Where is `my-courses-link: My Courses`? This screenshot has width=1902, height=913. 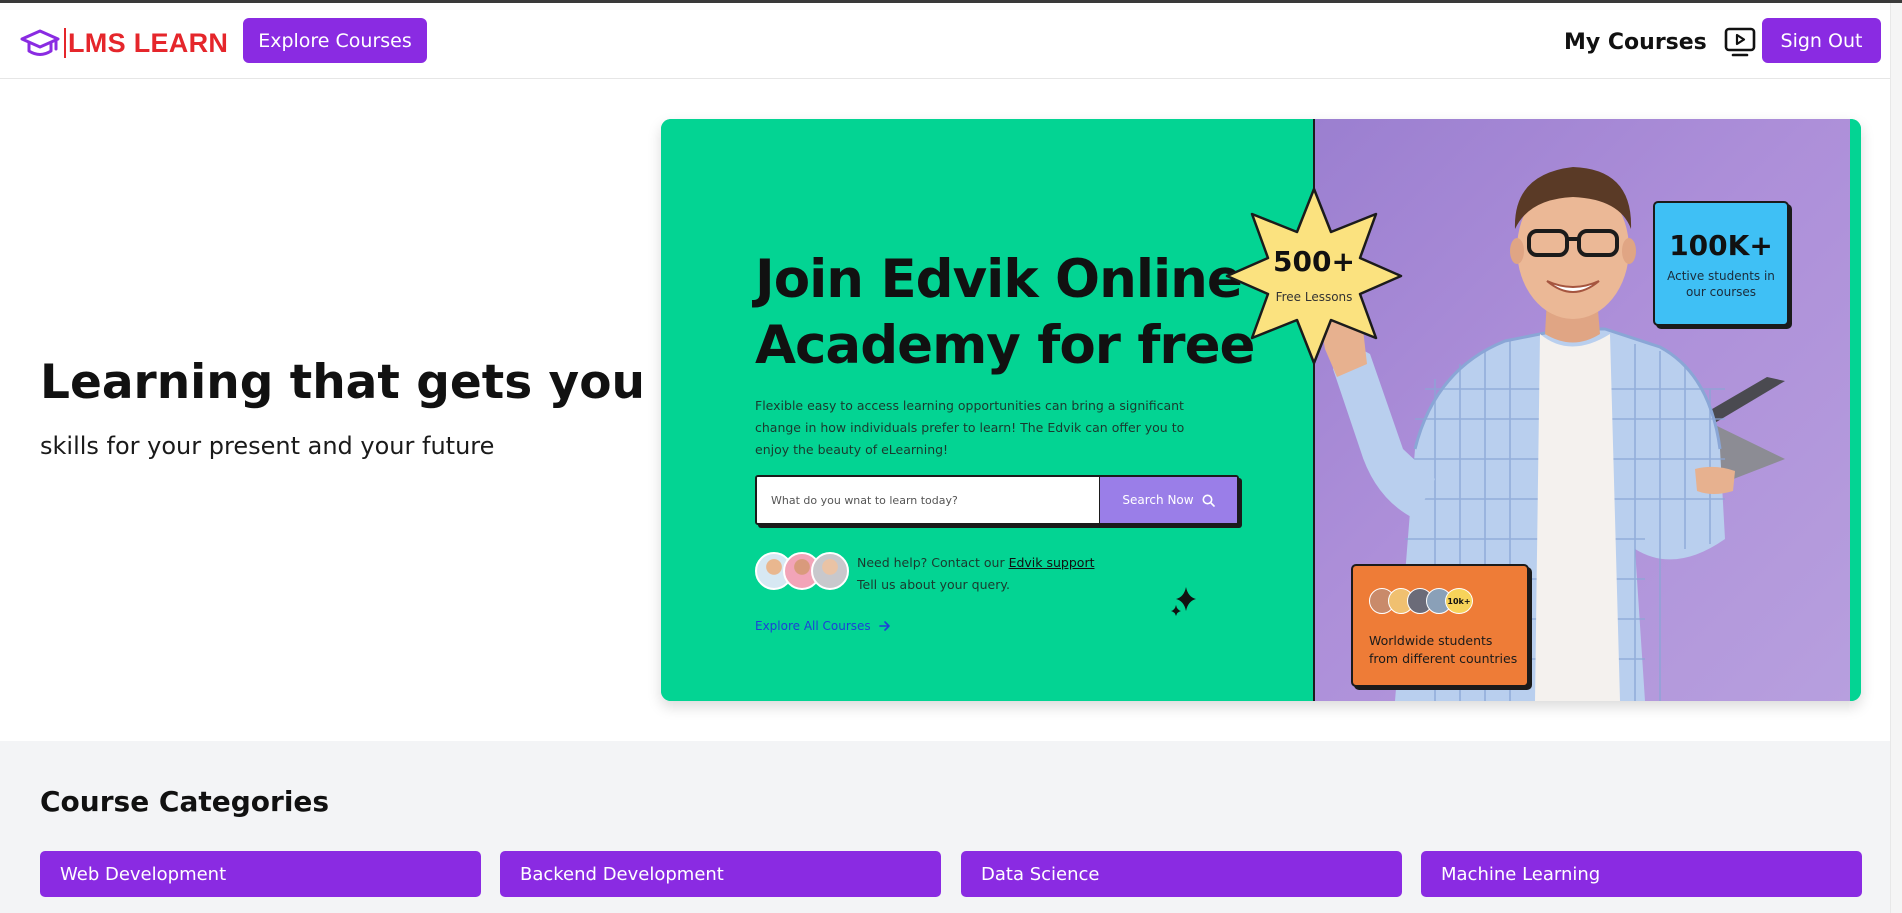
my-courses-link: My Courses is located at coordinates (1660, 42).